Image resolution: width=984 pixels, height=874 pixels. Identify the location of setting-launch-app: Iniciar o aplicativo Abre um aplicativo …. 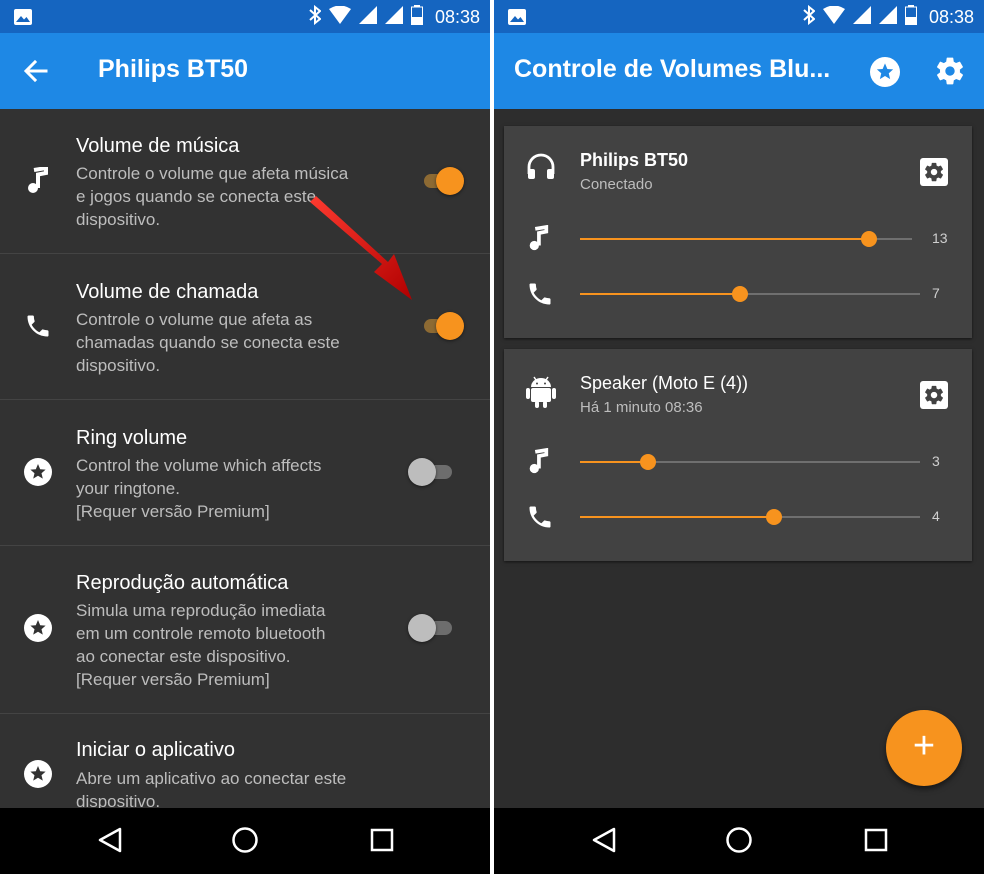
(245, 761).